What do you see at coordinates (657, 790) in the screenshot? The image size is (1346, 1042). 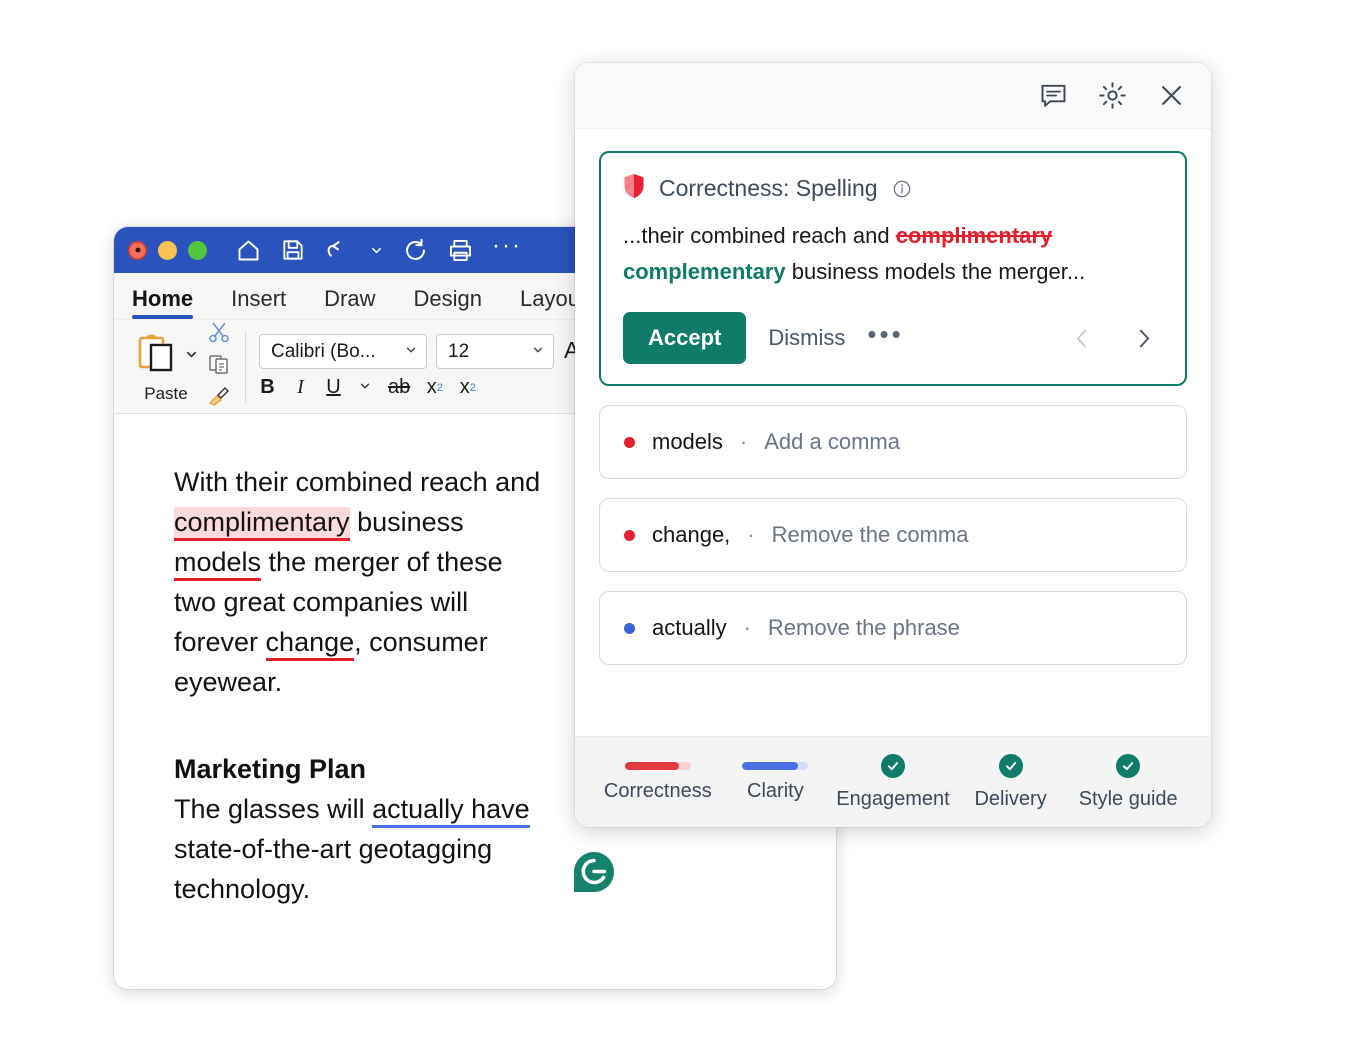 I see `footer-category-label: Correctness` at bounding box center [657, 790].